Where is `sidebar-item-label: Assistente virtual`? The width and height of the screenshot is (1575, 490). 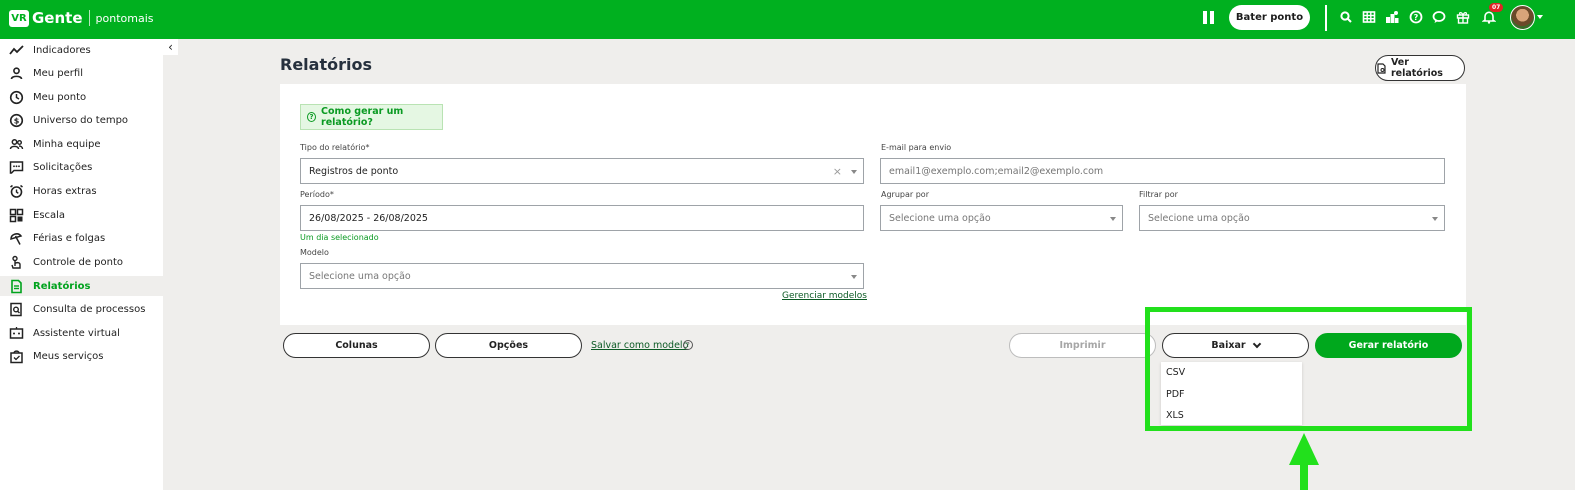
sidebar-item-label: Assistente virtual is located at coordinates (76, 333).